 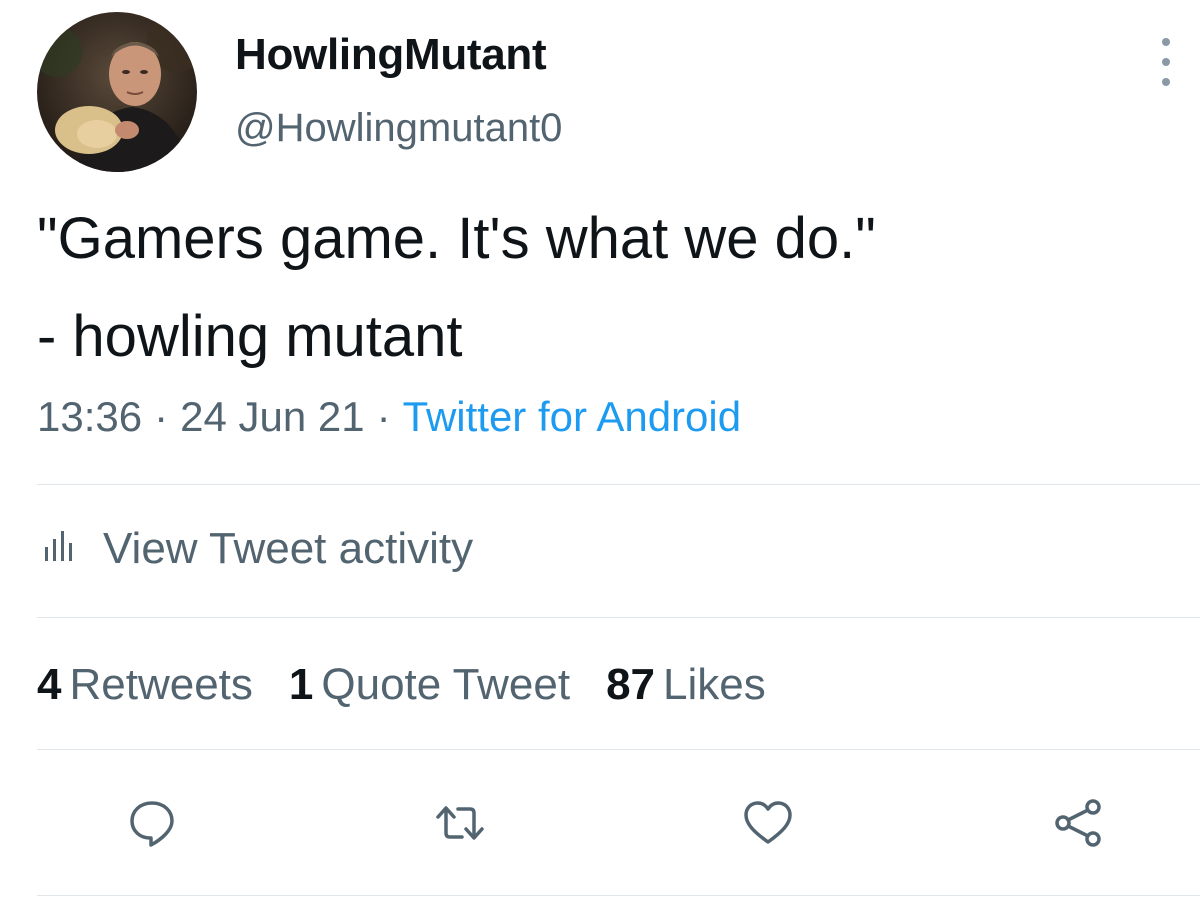 I want to click on quote-tweets-stat: 1 Quote Tweet, so click(x=429, y=685).